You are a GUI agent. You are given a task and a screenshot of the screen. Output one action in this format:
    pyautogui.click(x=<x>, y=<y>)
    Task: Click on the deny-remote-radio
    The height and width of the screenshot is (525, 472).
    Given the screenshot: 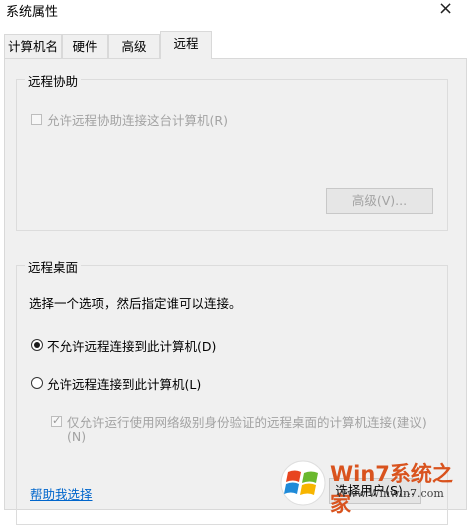 What is the action you would take?
    pyautogui.click(x=37, y=345)
    